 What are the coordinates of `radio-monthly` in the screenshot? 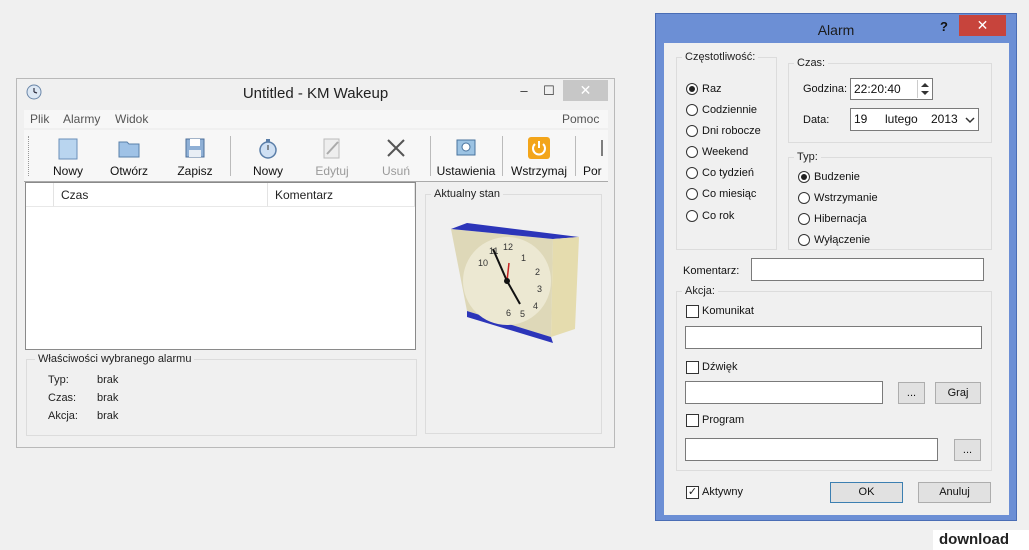 It's located at (692, 194).